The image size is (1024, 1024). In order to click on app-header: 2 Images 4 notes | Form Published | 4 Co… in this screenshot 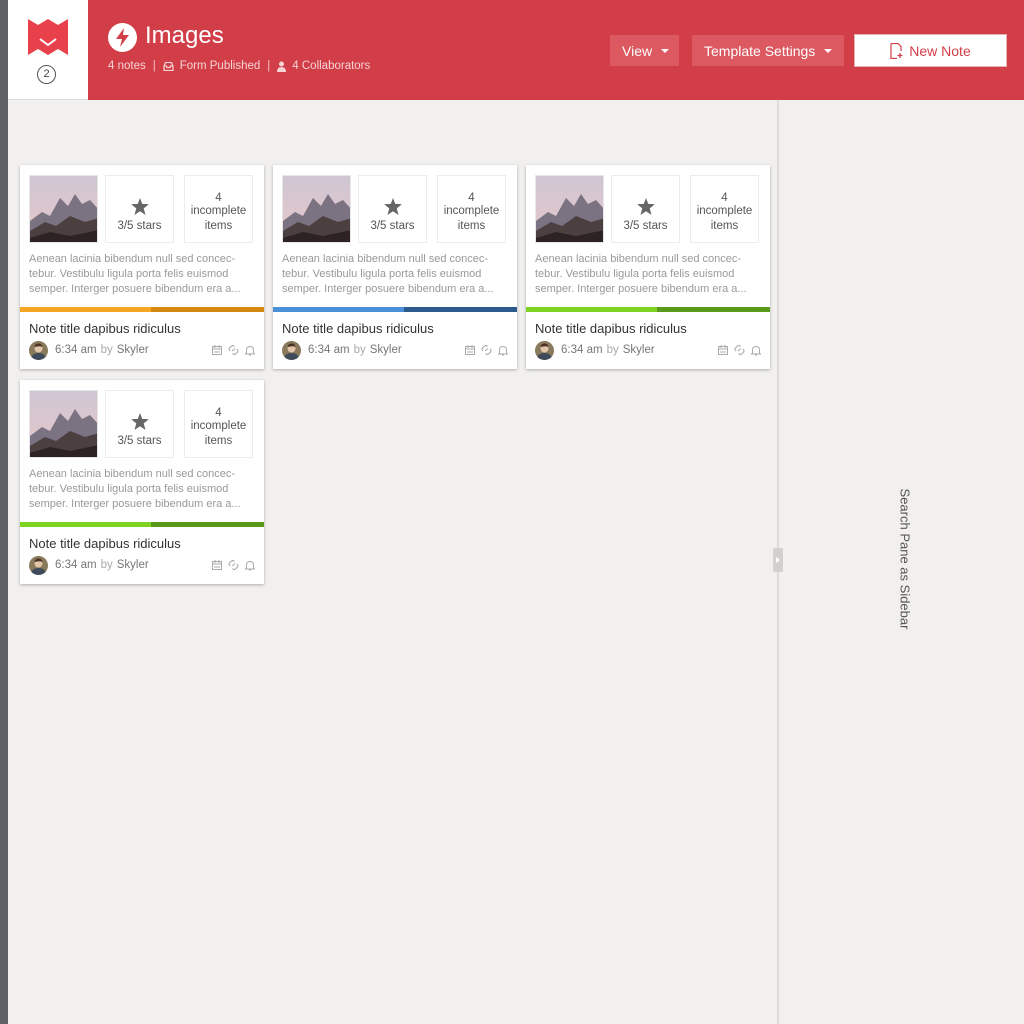, I will do `click(516, 50)`.